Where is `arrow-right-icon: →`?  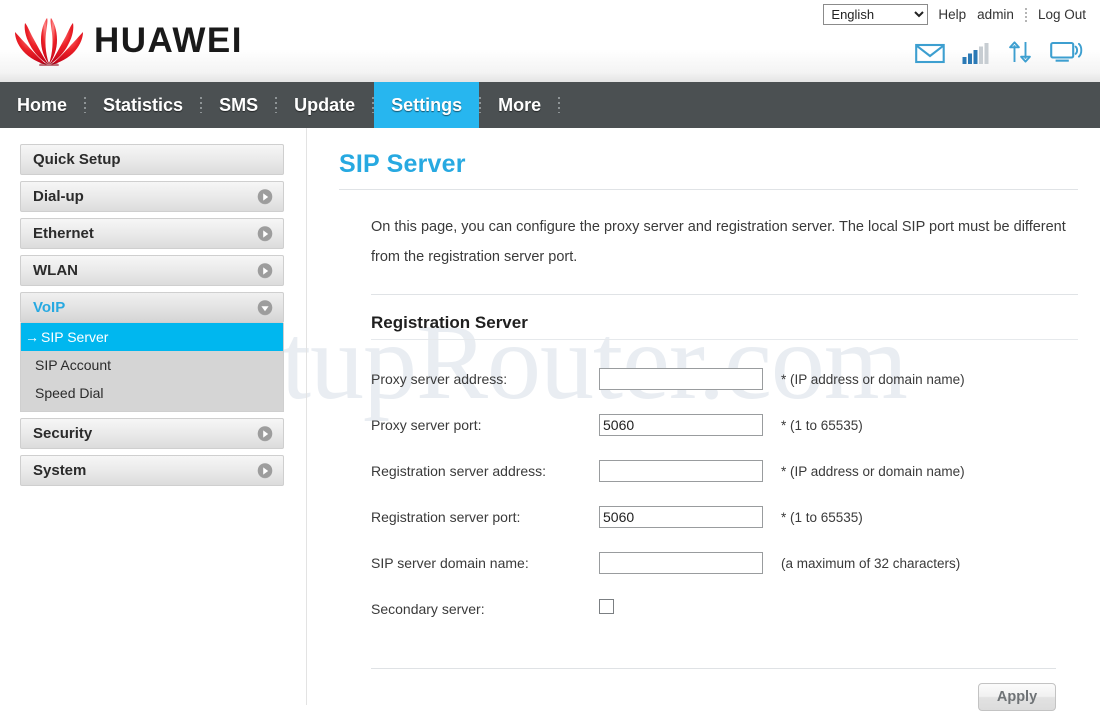 arrow-right-icon: → is located at coordinates (32, 337).